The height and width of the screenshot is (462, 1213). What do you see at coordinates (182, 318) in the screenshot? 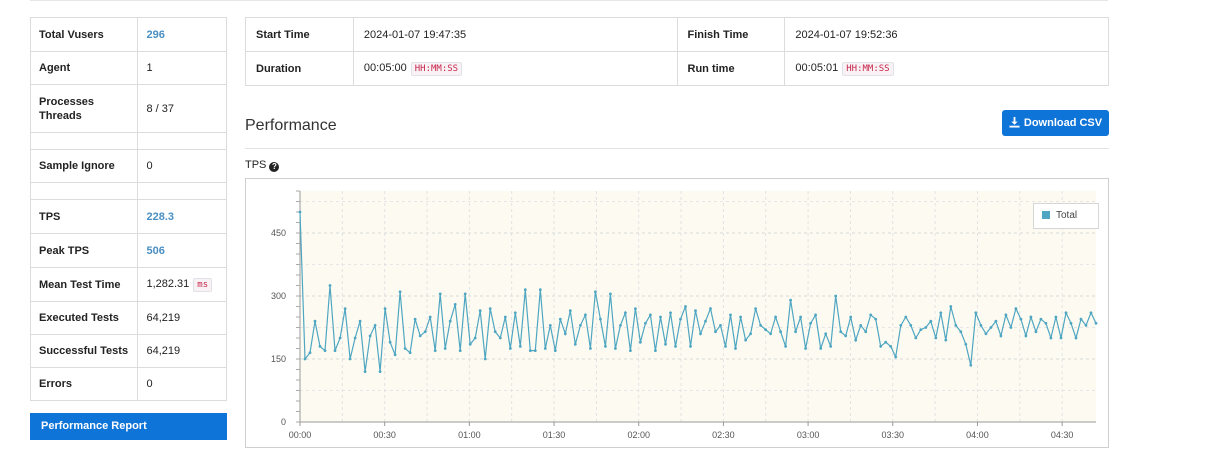
I see `executed-tests-value: 64,219` at bounding box center [182, 318].